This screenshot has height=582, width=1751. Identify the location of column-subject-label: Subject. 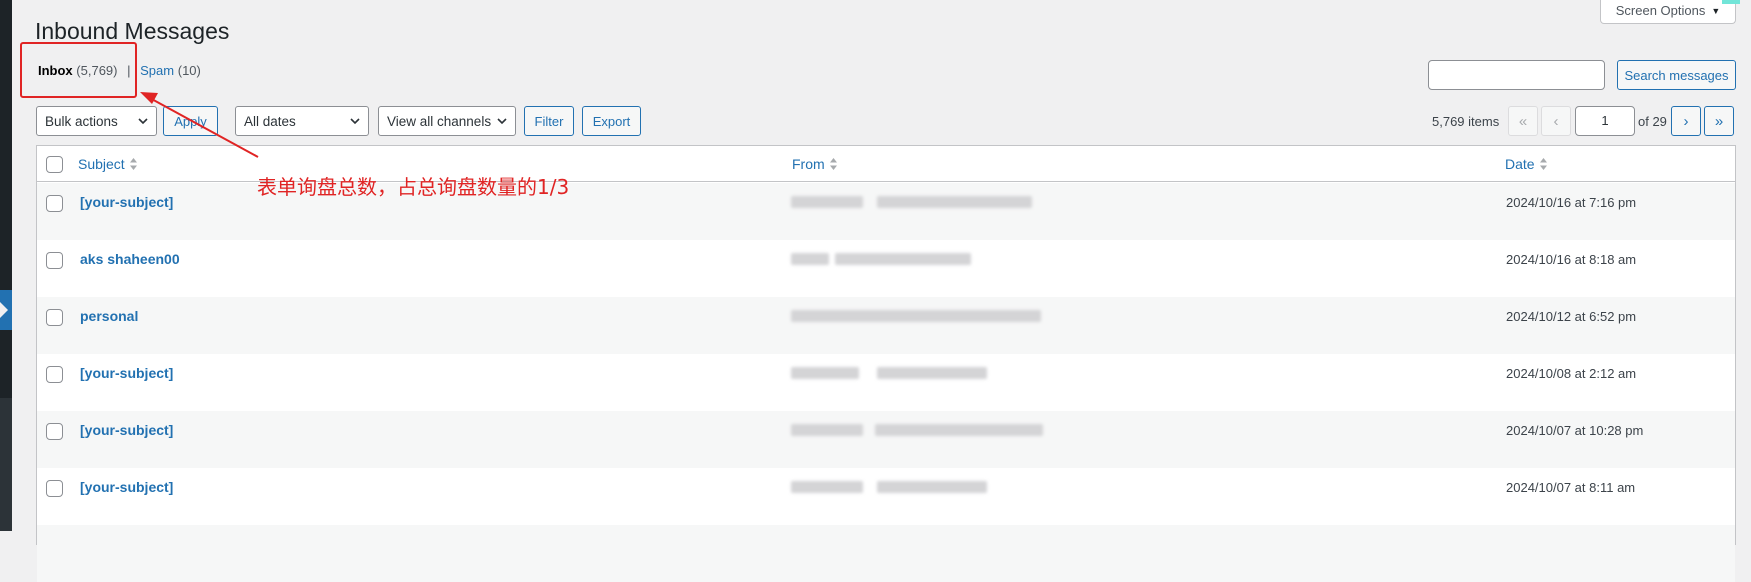
(101, 164).